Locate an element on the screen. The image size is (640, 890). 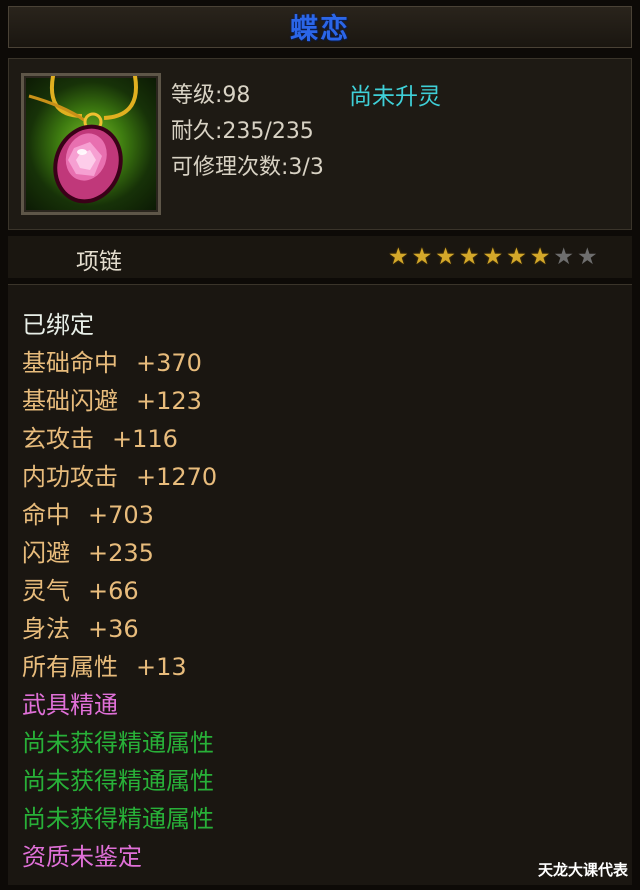
stat-row: 玄攻击 +116 is located at coordinates (100, 436).